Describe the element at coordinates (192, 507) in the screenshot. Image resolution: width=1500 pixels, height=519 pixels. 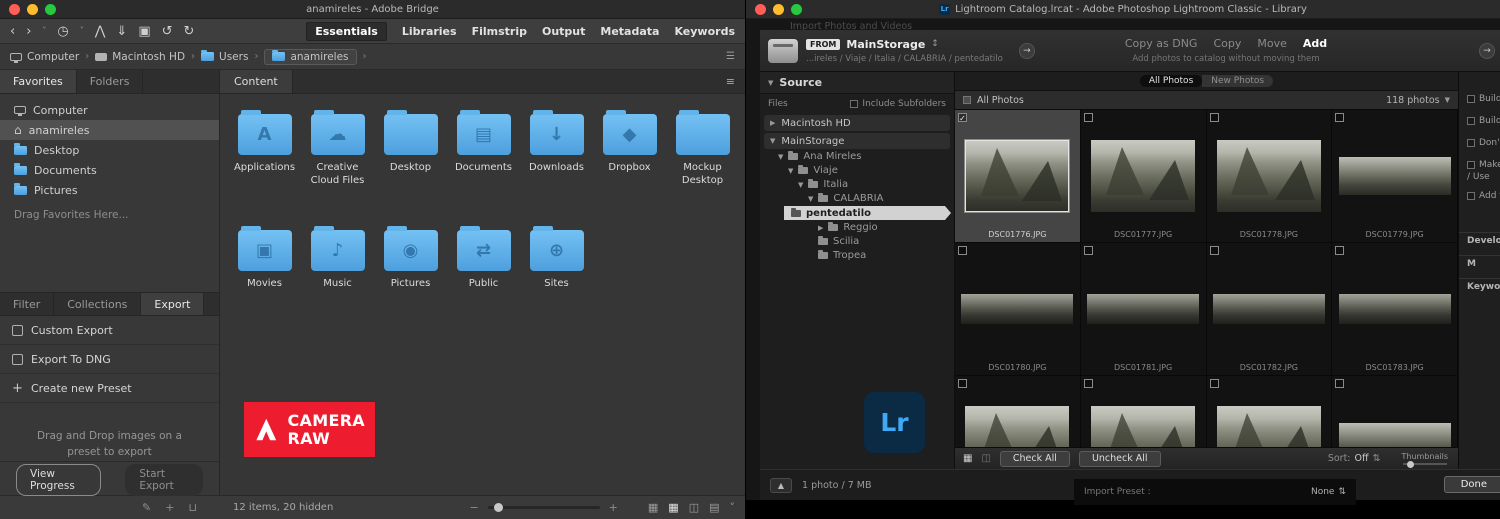
I see `trash-icon: ⊔` at that location.